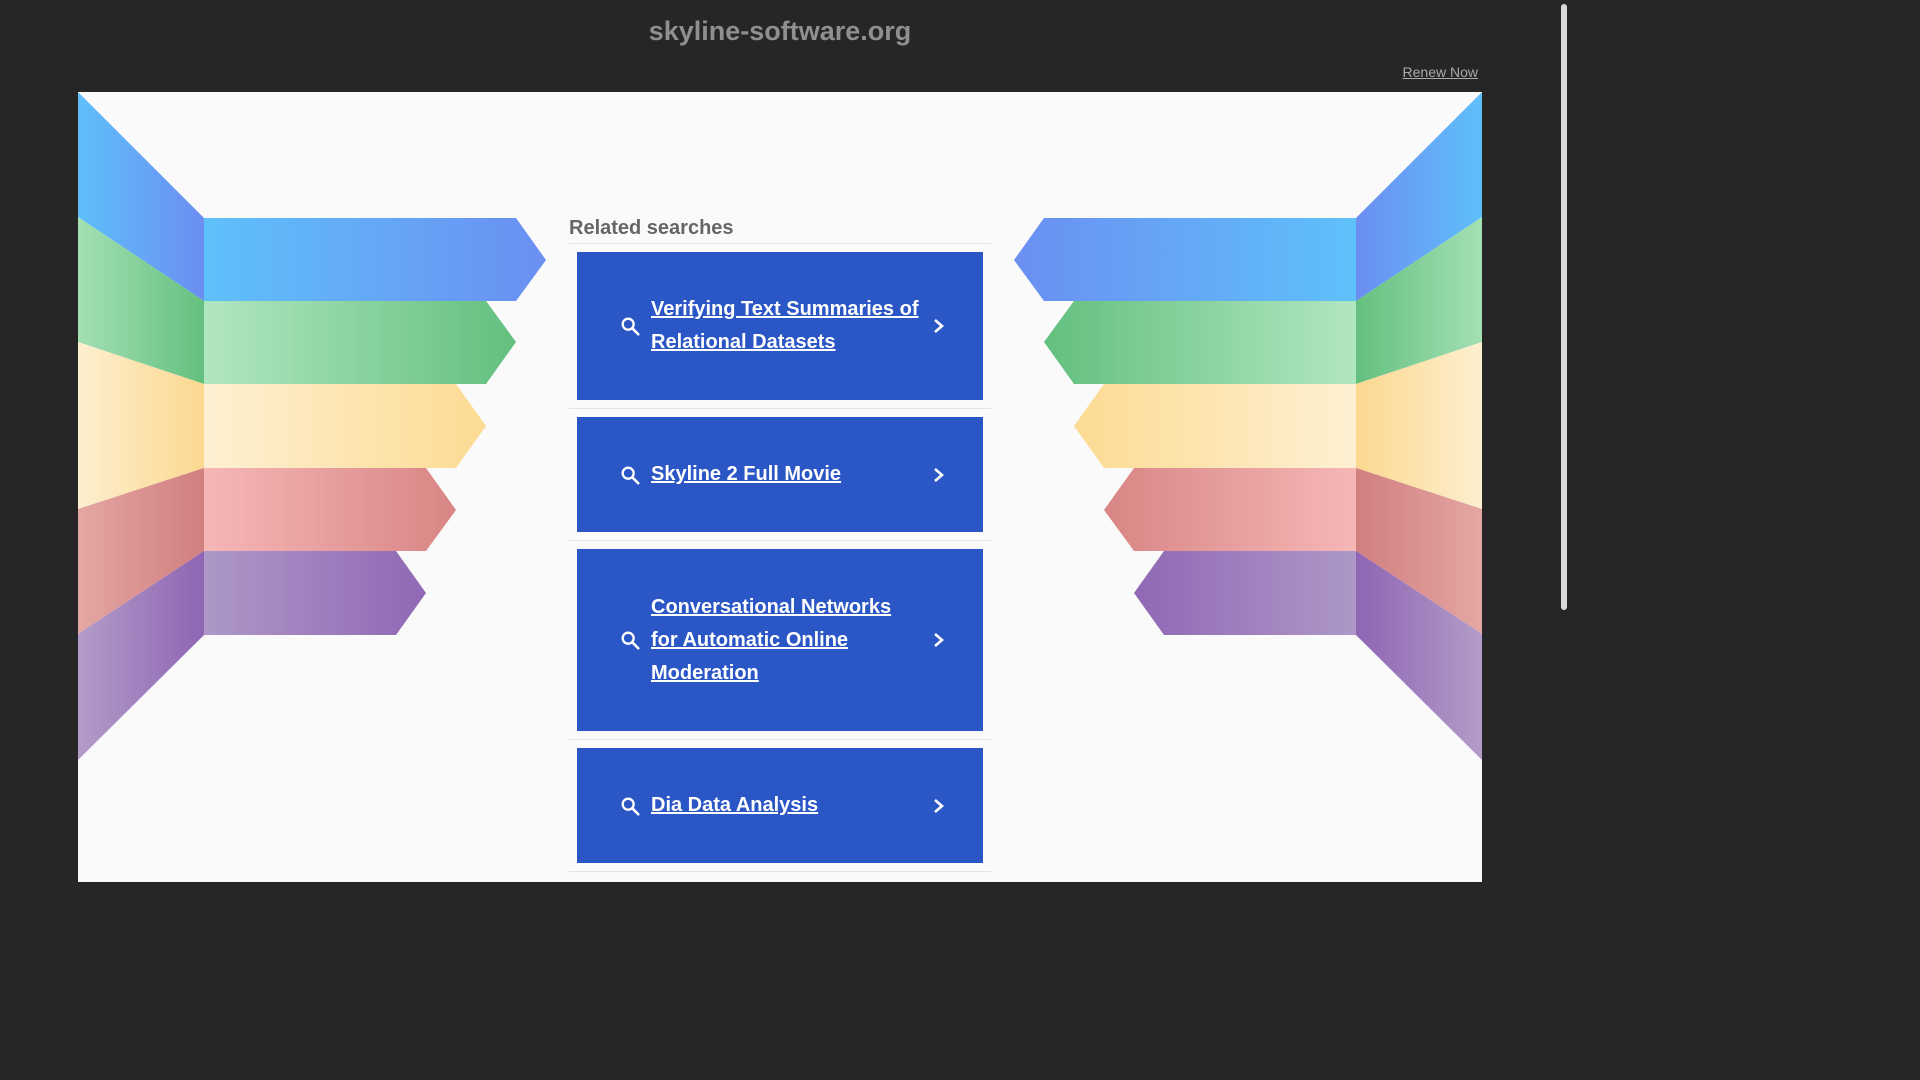 The width and height of the screenshot is (1920, 1080). Describe the element at coordinates (735, 805) in the screenshot. I see `related-search-label: Dia Data Analysis` at that location.